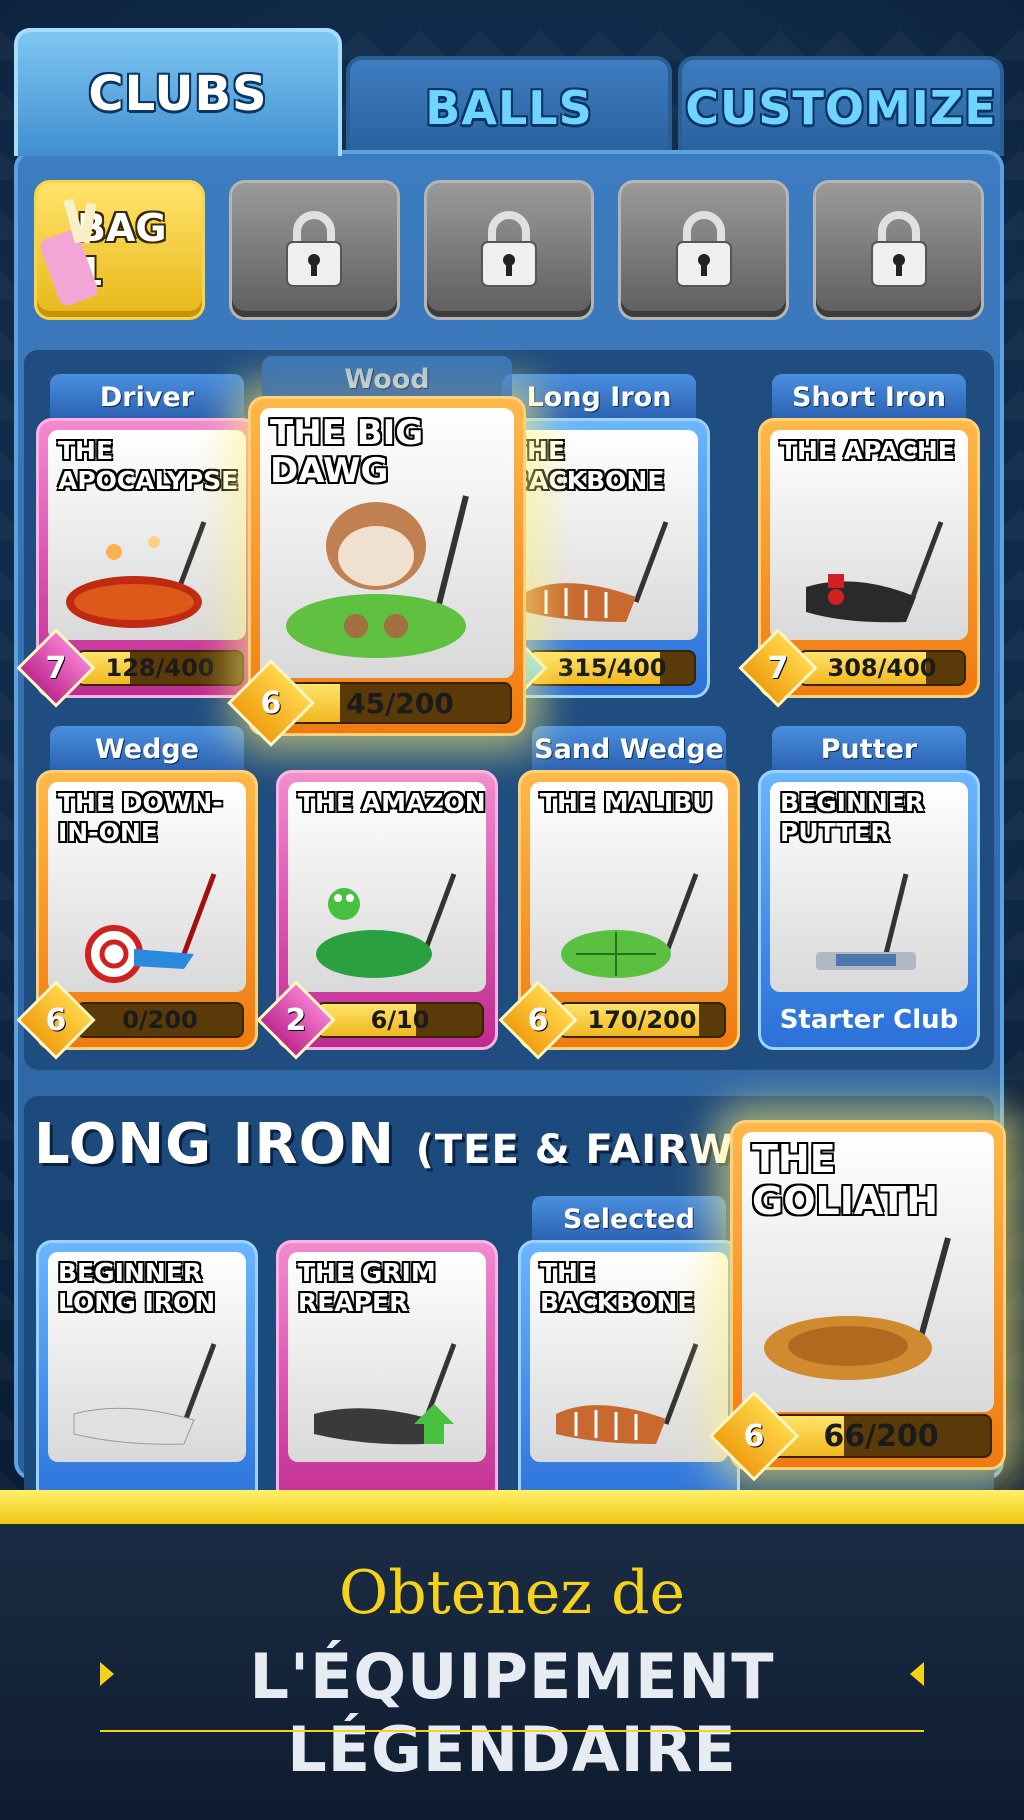 The height and width of the screenshot is (1820, 1024). I want to click on card-progress-bar: 6/10, so click(400, 1020).